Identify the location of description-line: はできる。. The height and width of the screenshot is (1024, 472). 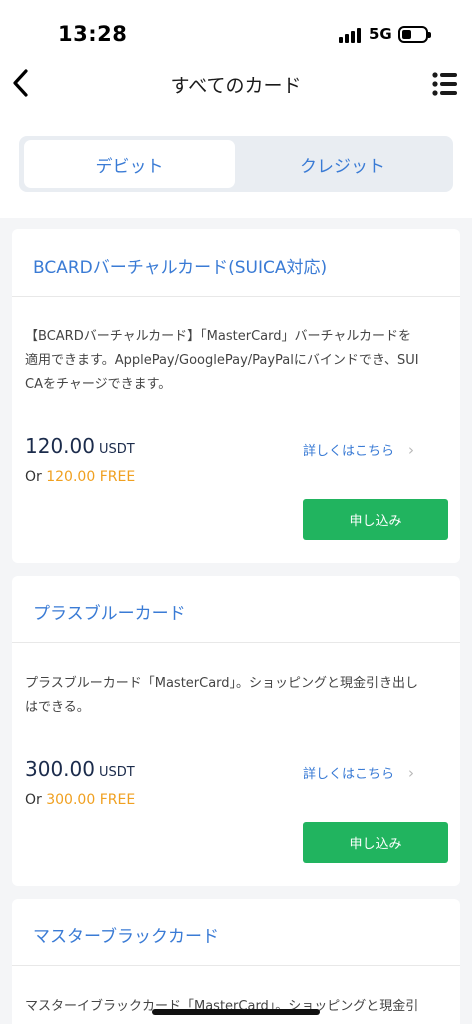
(57, 707).